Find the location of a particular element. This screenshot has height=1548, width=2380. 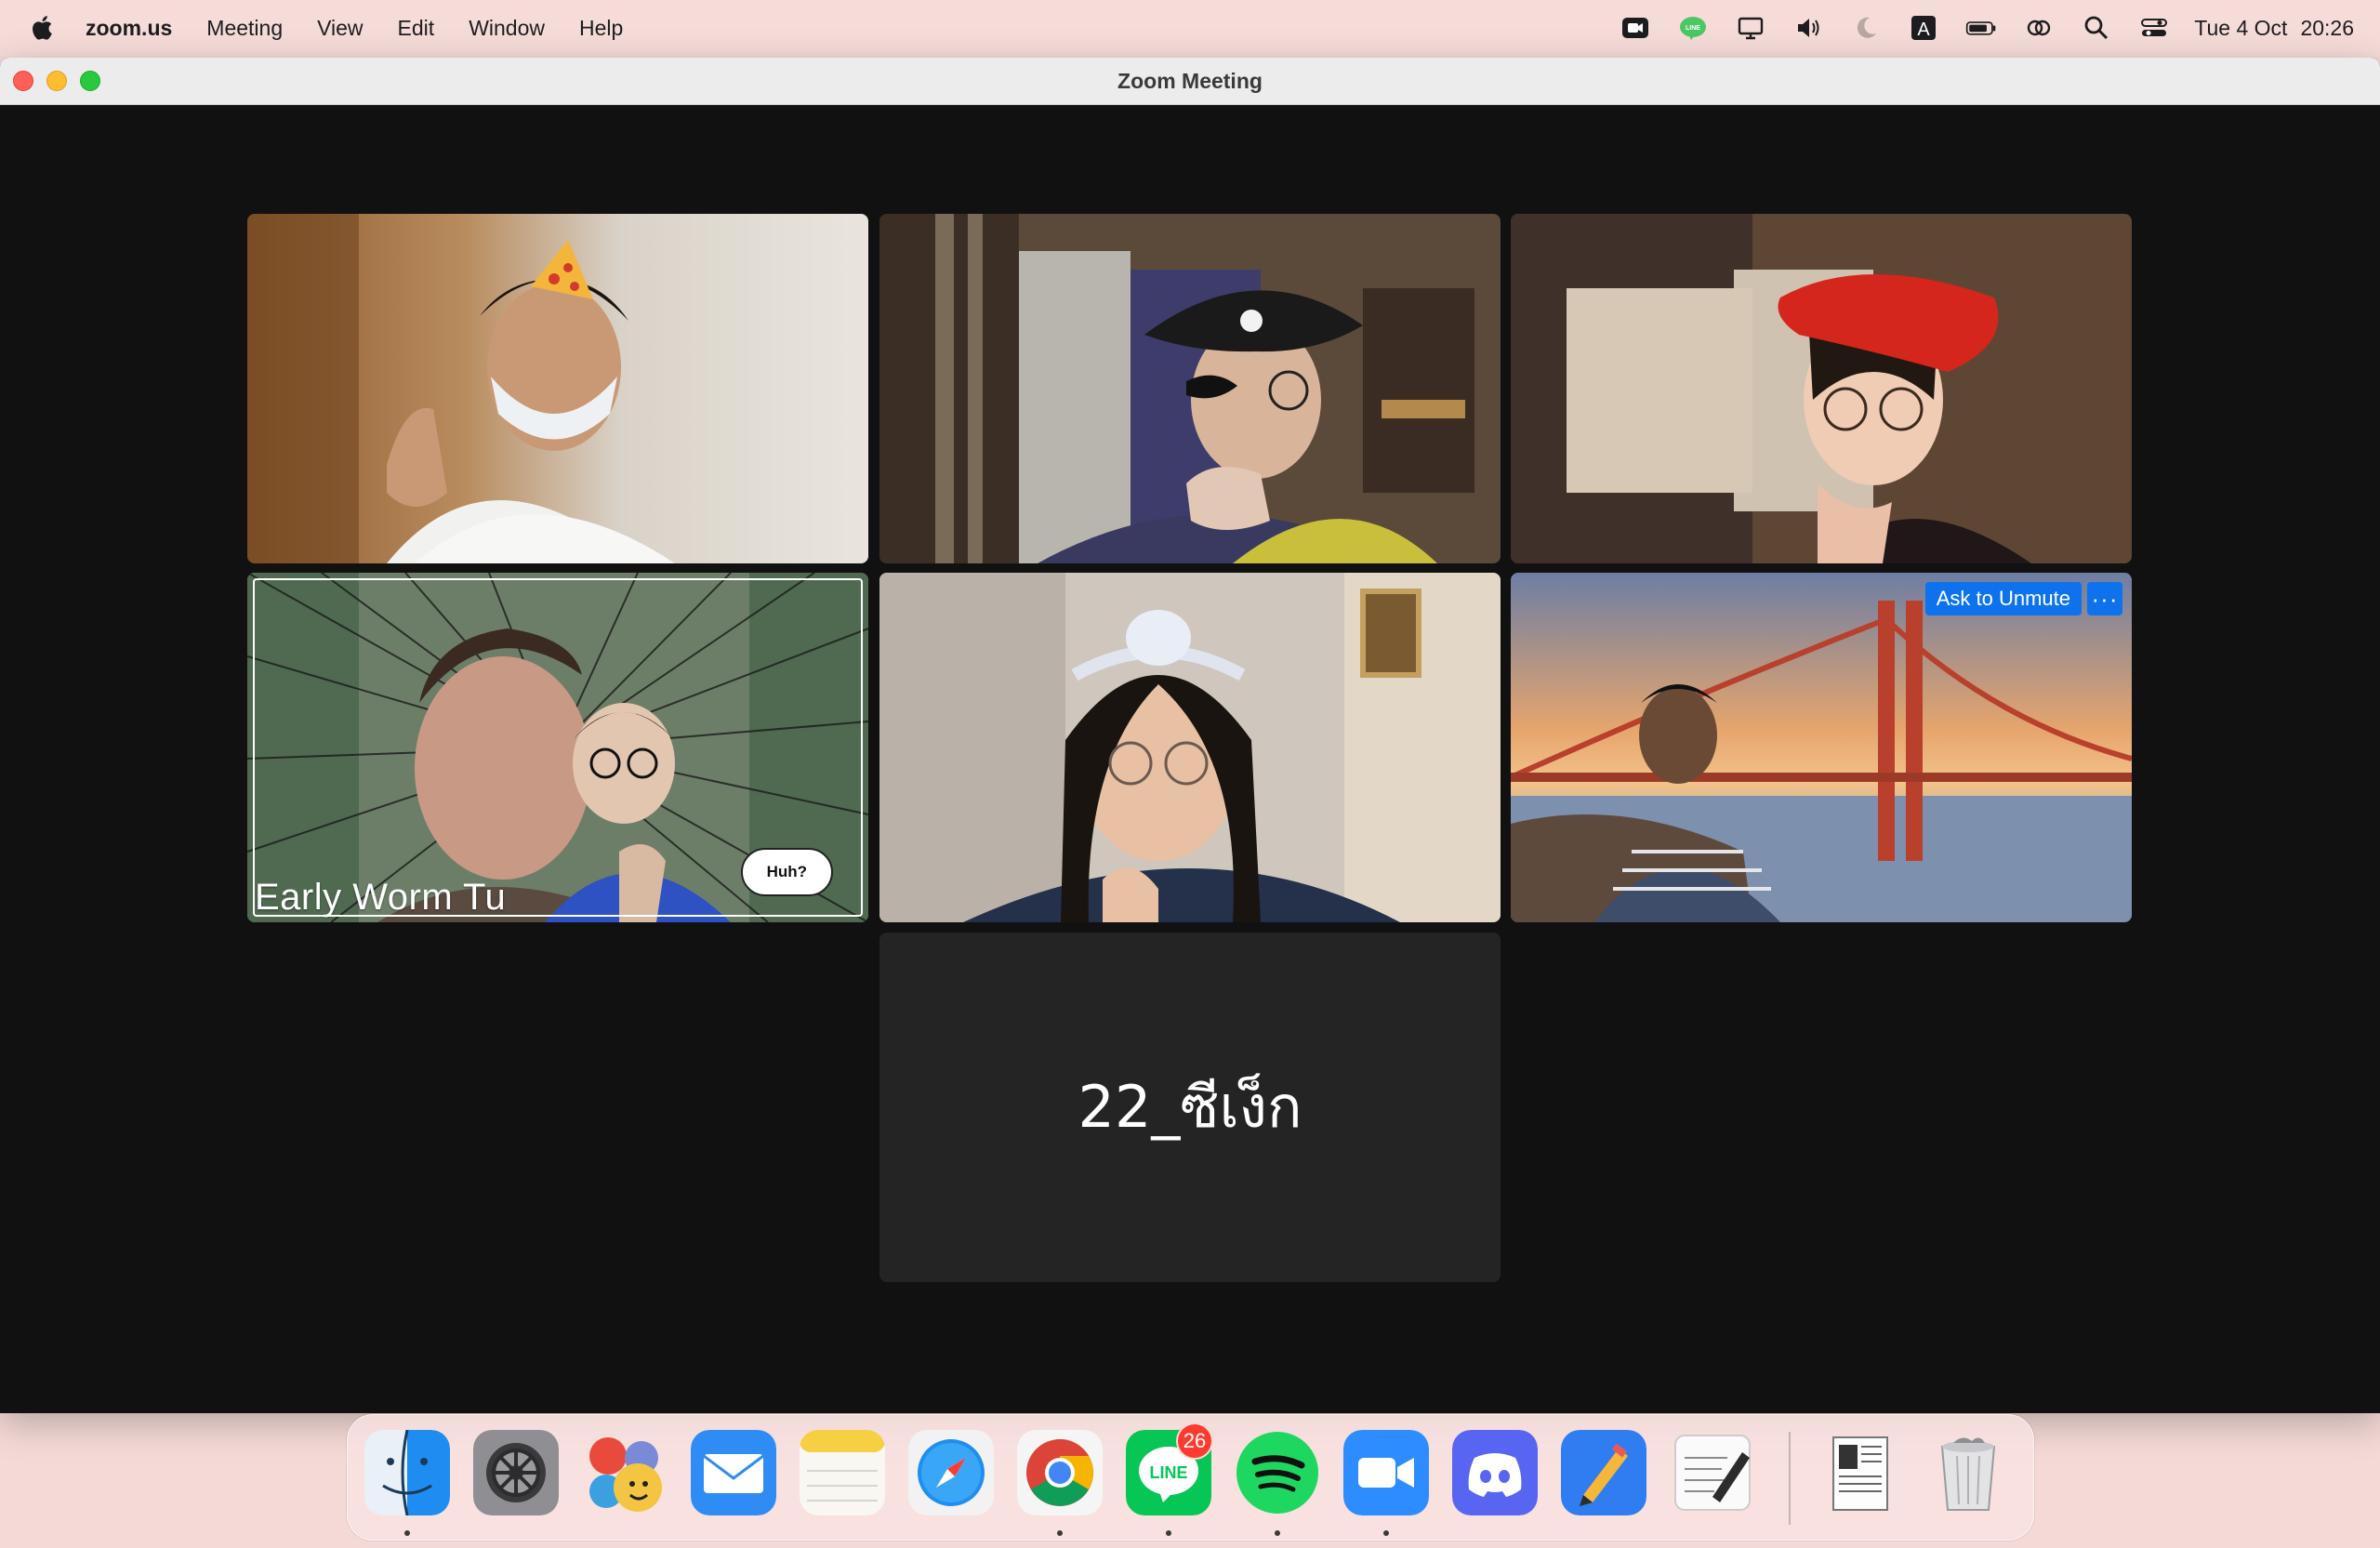

menu-view: View is located at coordinates (340, 28).